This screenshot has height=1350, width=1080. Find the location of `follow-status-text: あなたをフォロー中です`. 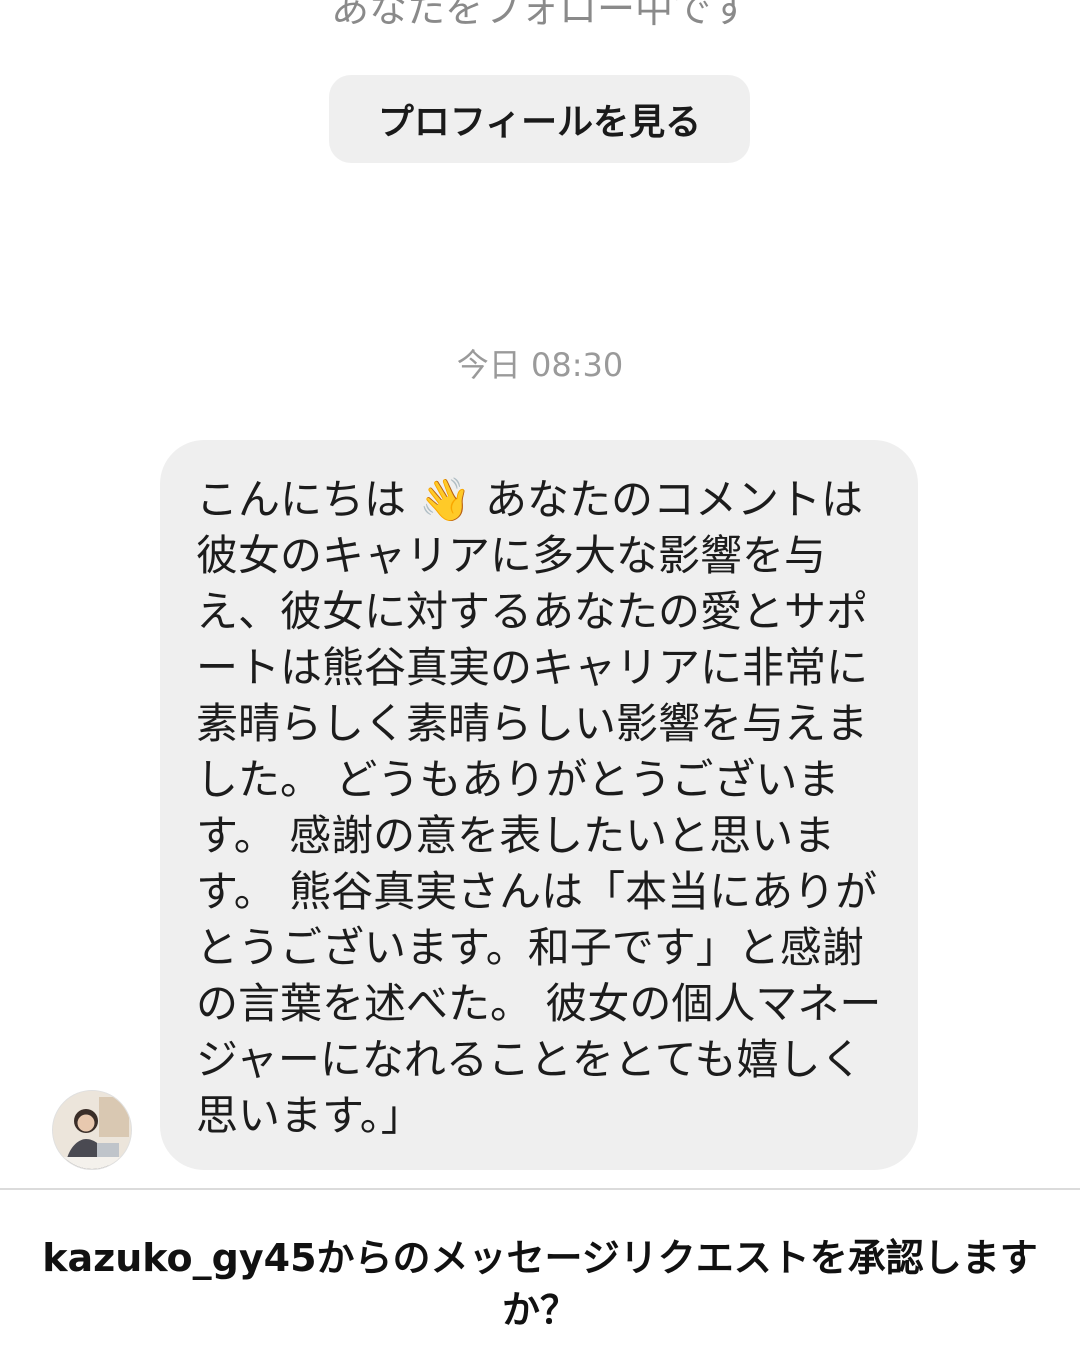

follow-status-text: あなたをフォロー中です is located at coordinates (539, 15).